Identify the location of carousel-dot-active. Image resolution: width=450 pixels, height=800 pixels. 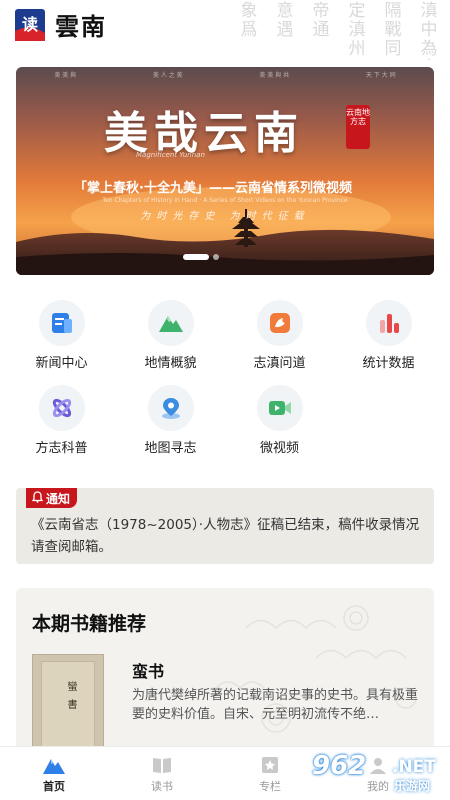
(196, 257).